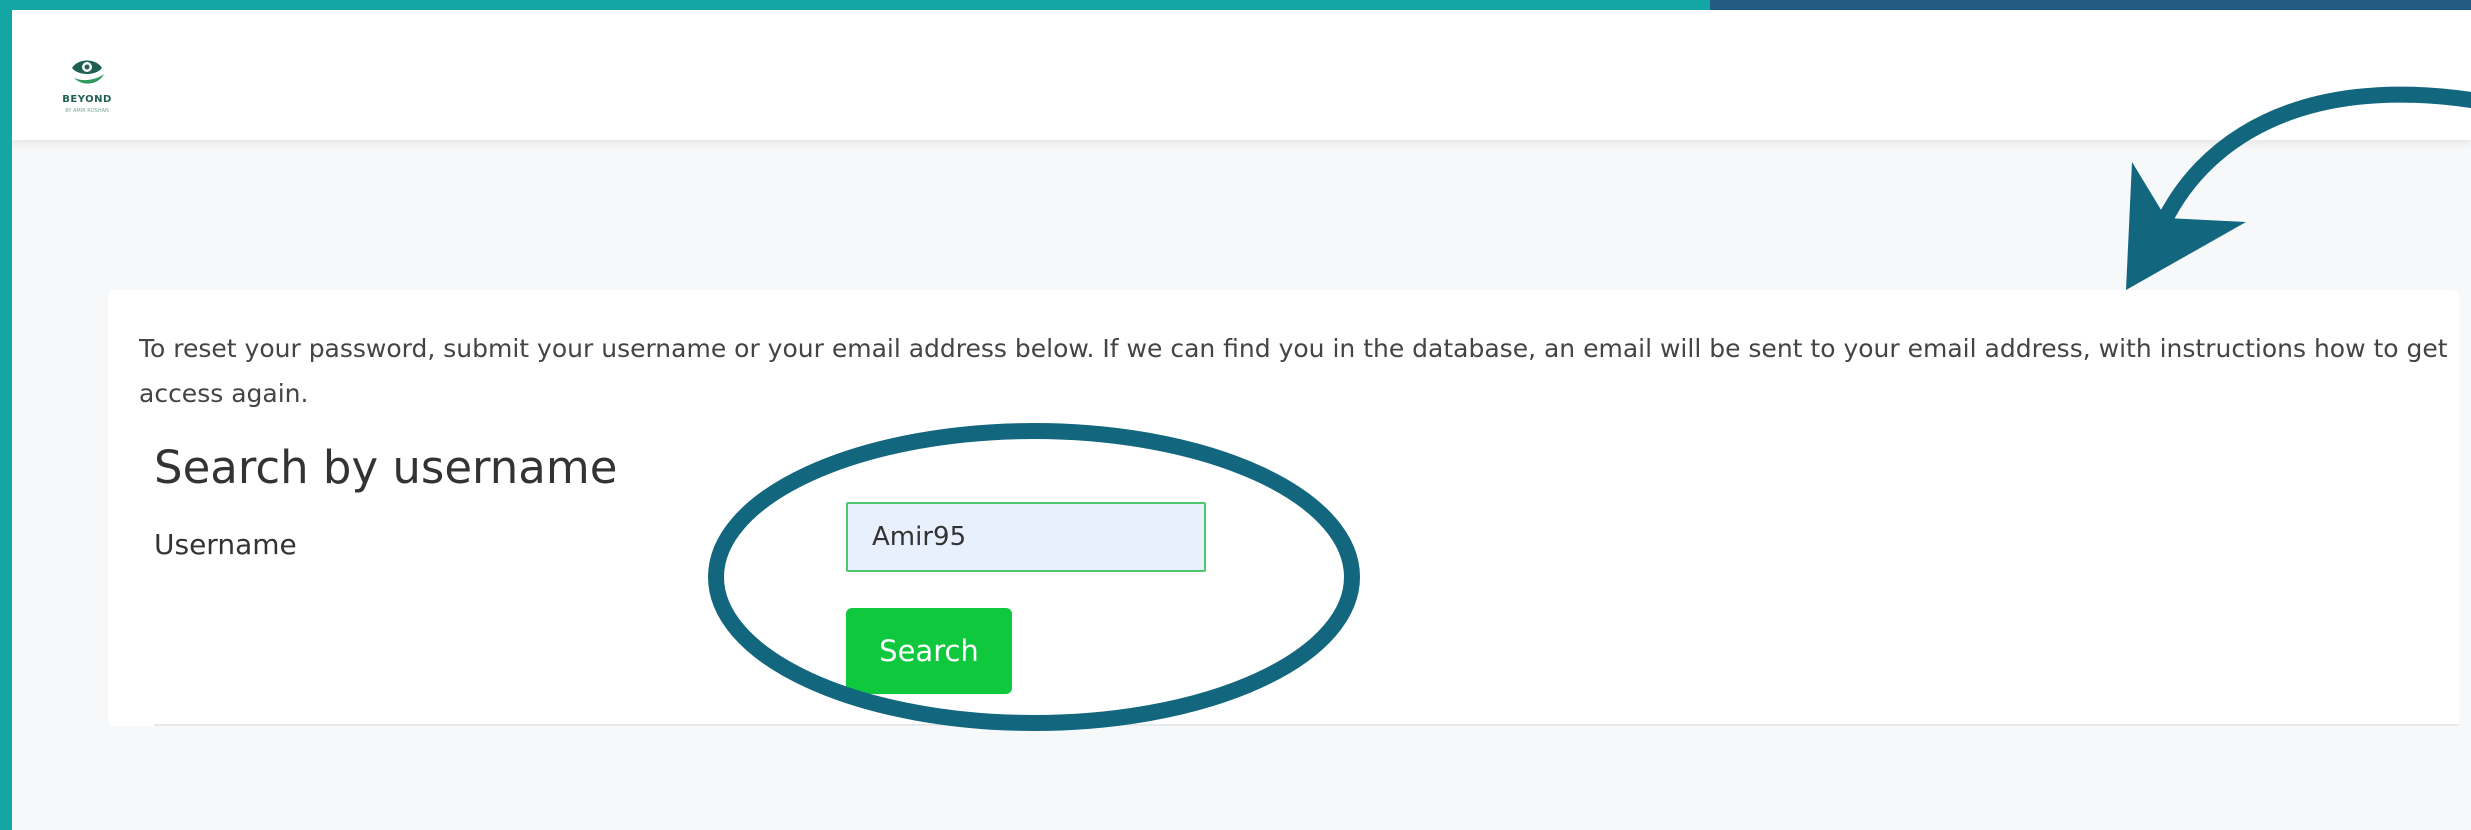  I want to click on username-input, so click(1026, 537).